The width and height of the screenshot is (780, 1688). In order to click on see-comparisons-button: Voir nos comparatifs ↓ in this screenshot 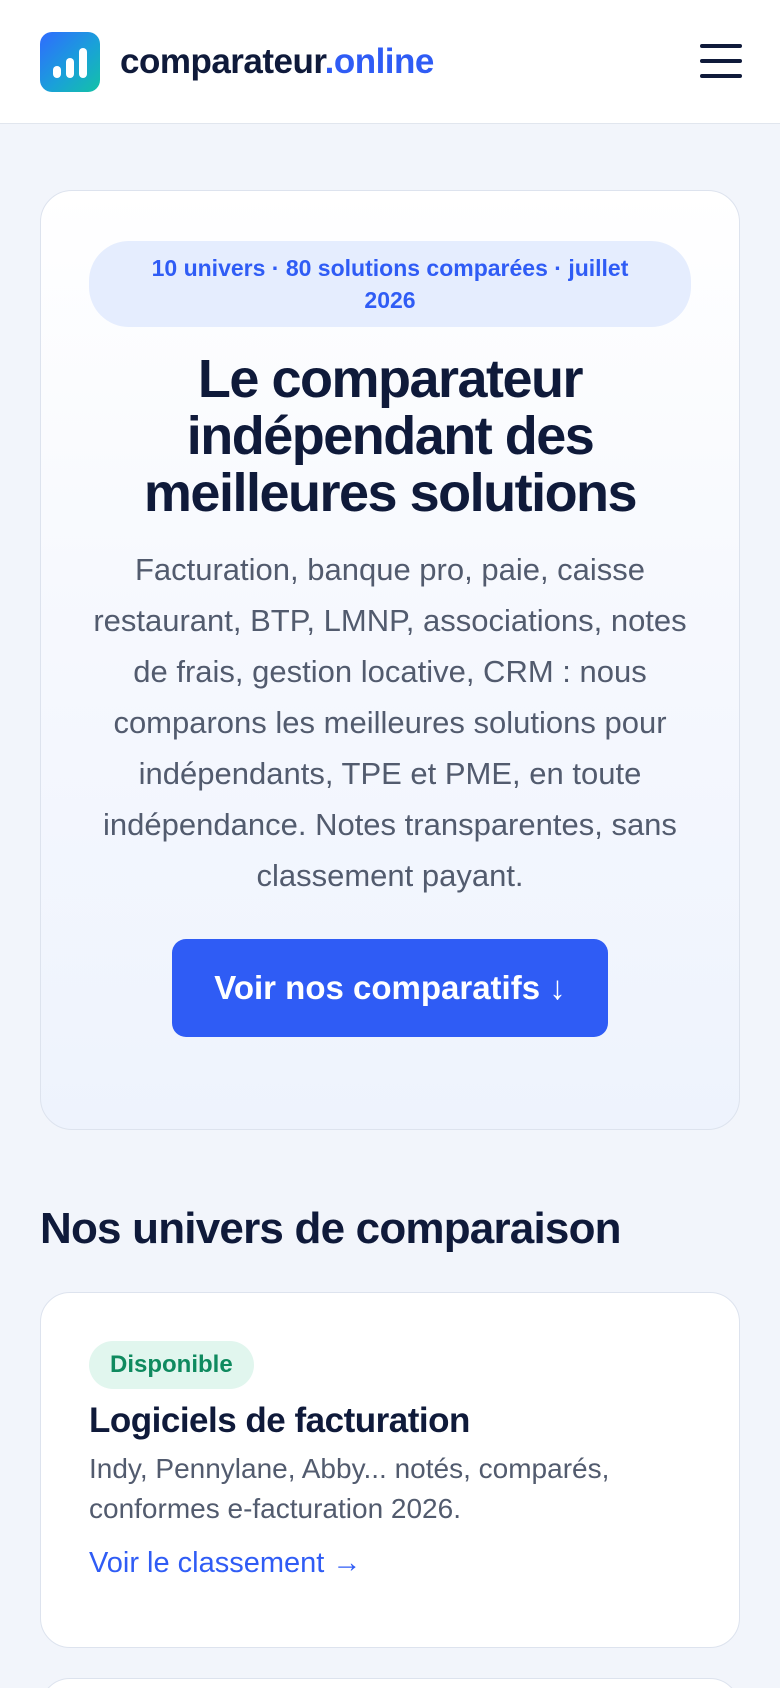, I will do `click(390, 988)`.